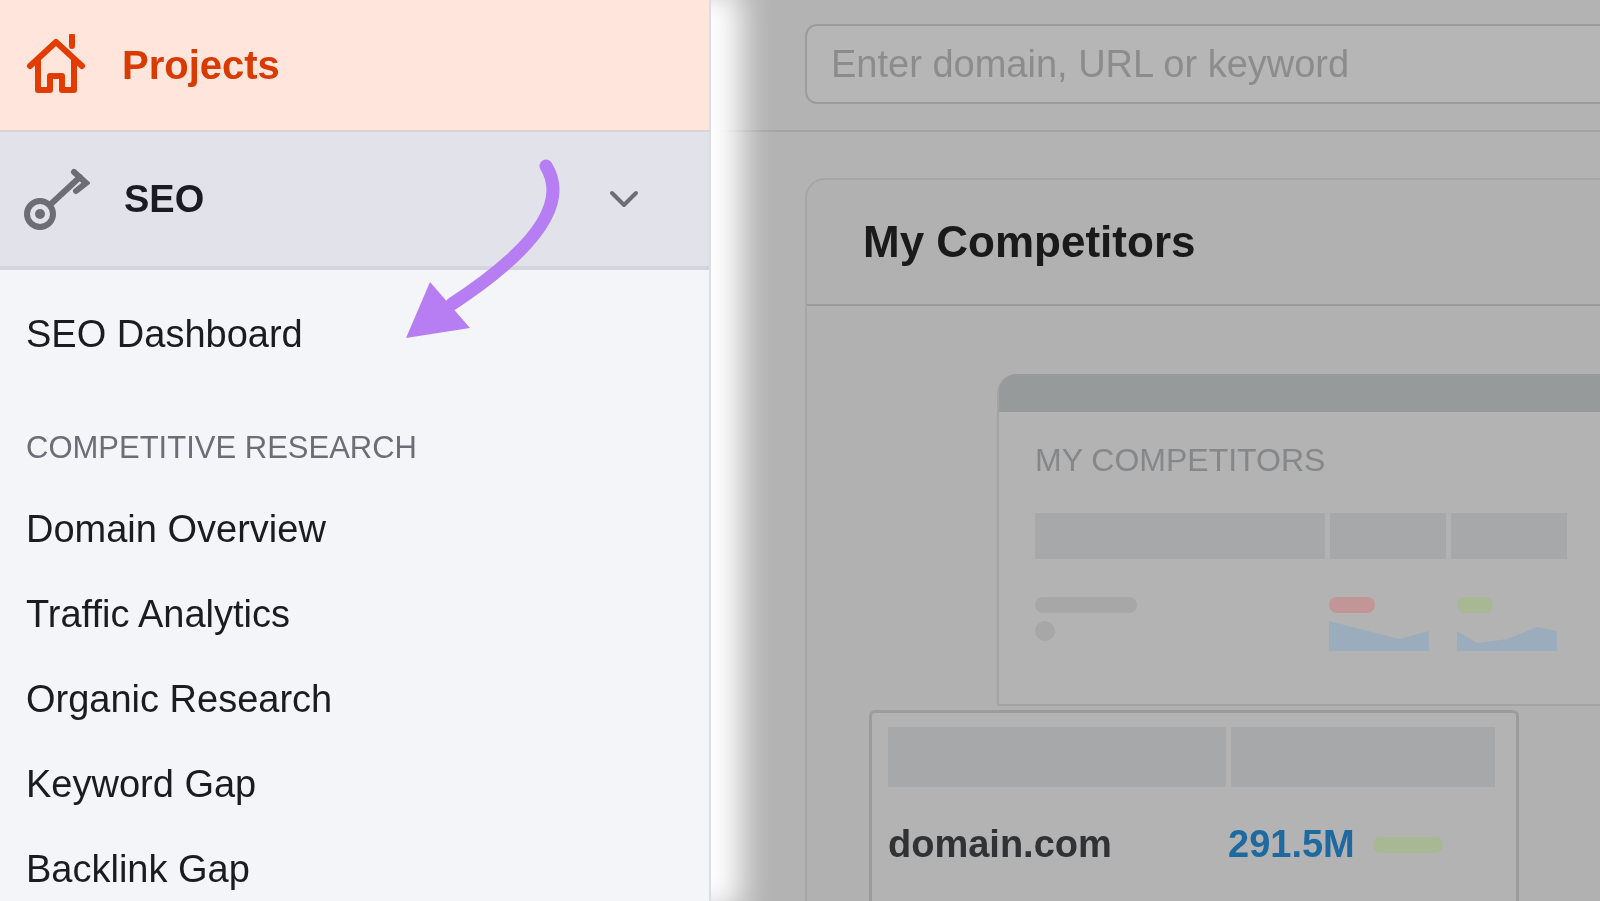 The height and width of the screenshot is (901, 1600). What do you see at coordinates (57, 199) in the screenshot?
I see `key-icon` at bounding box center [57, 199].